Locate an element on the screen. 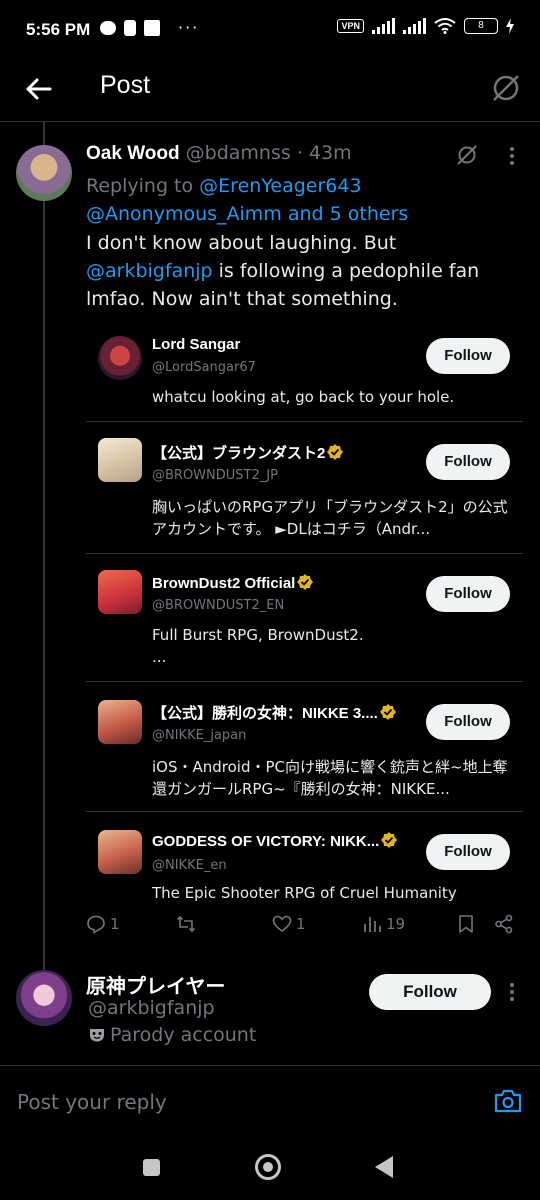  sim-icon is located at coordinates (130, 28).